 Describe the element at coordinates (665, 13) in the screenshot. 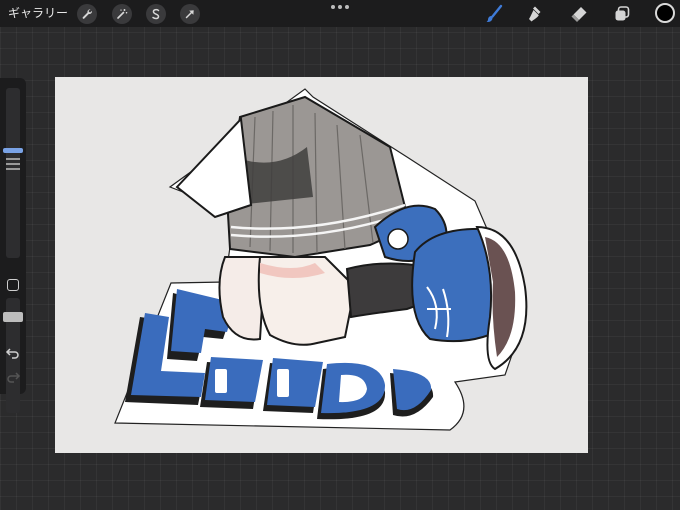

I see `color-swatch` at that location.